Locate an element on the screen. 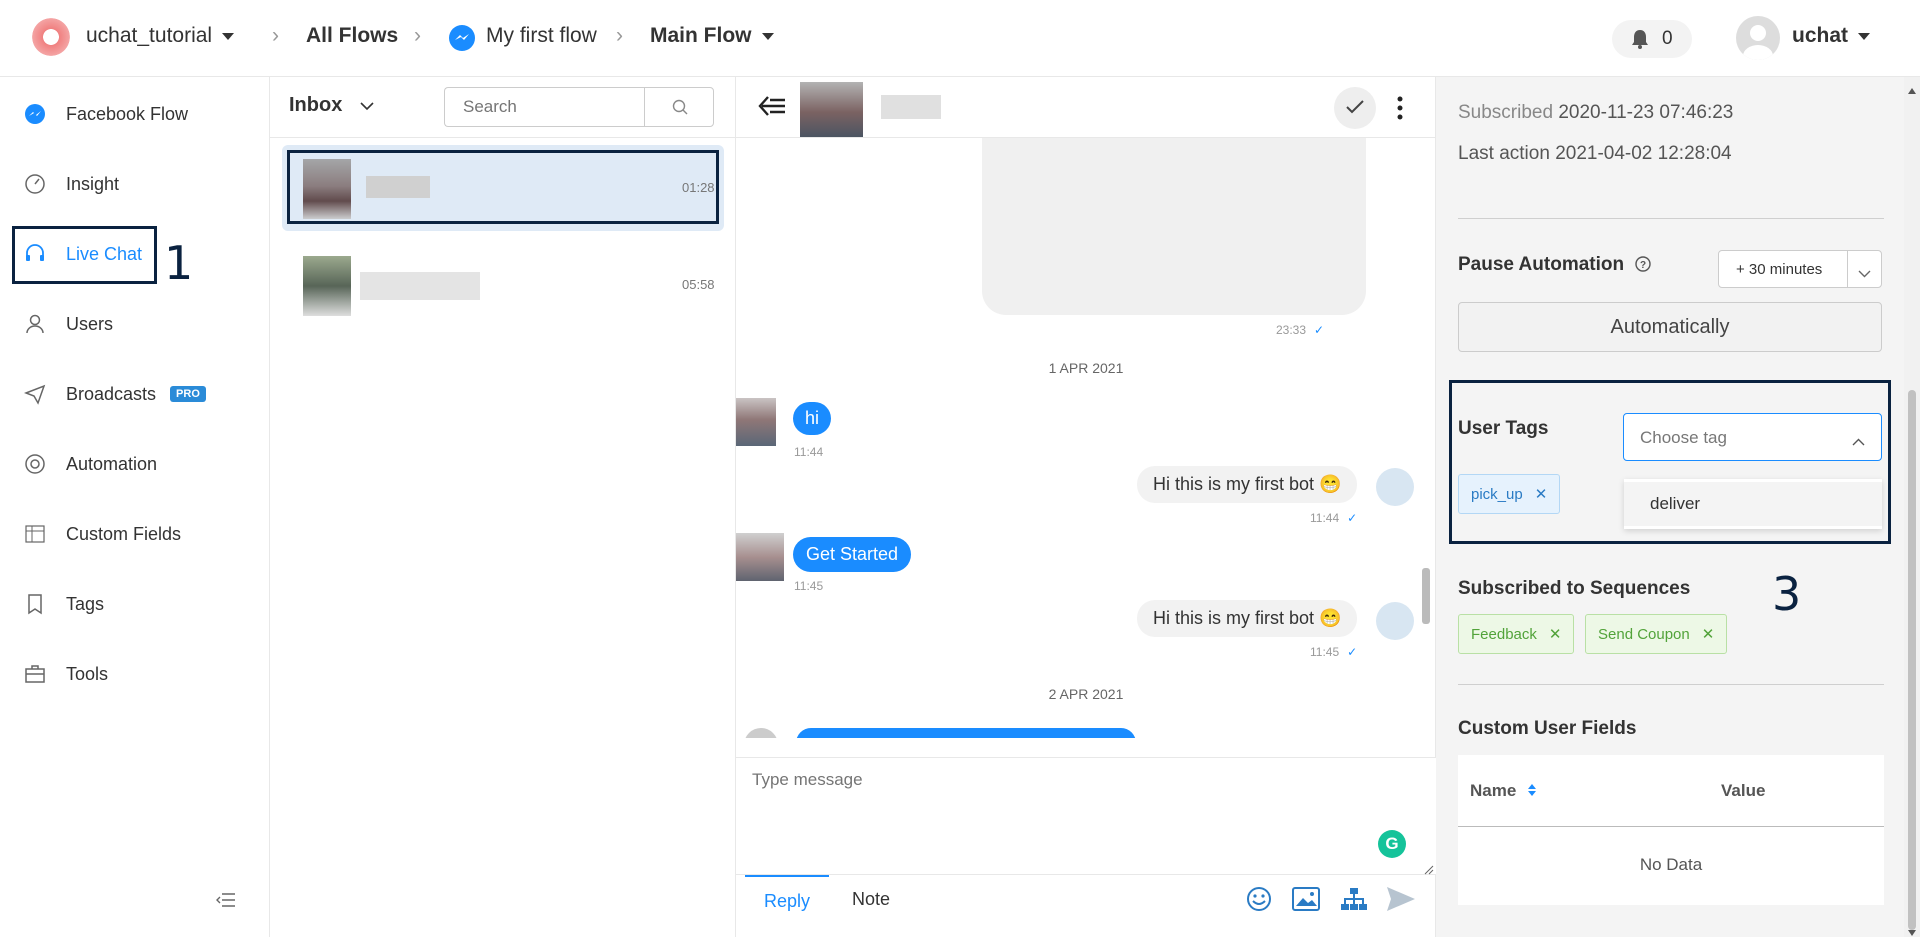 The width and height of the screenshot is (1920, 941). tag-option: deliver is located at coordinates (1753, 504).